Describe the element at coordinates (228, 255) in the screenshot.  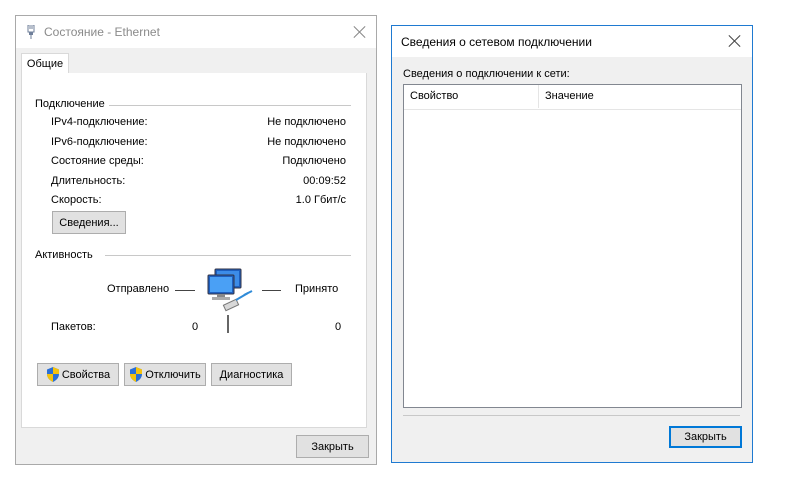
I see `activity-group-divider` at that location.